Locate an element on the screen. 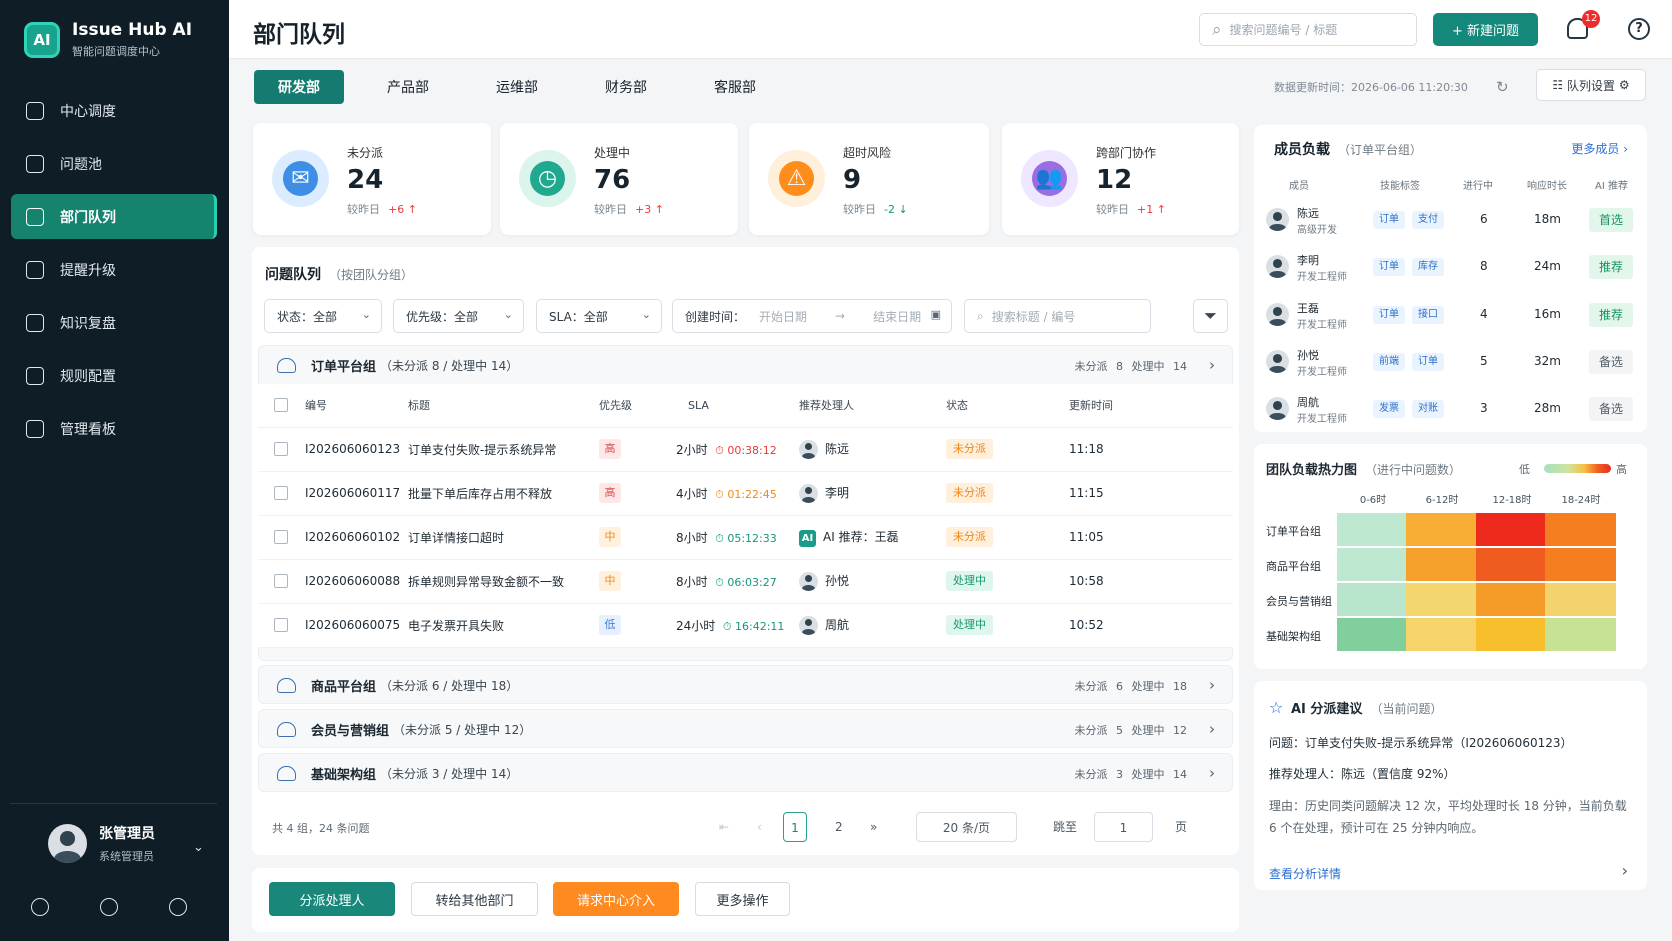  heatmap-title: 团队负载热力图 （进行中问题数） is located at coordinates (1364, 470).